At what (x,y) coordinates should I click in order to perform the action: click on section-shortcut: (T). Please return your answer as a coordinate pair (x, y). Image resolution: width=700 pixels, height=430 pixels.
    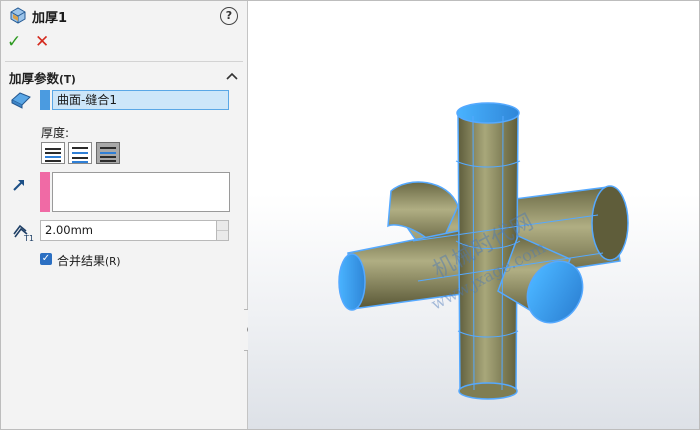
    Looking at the image, I should click on (67, 80).